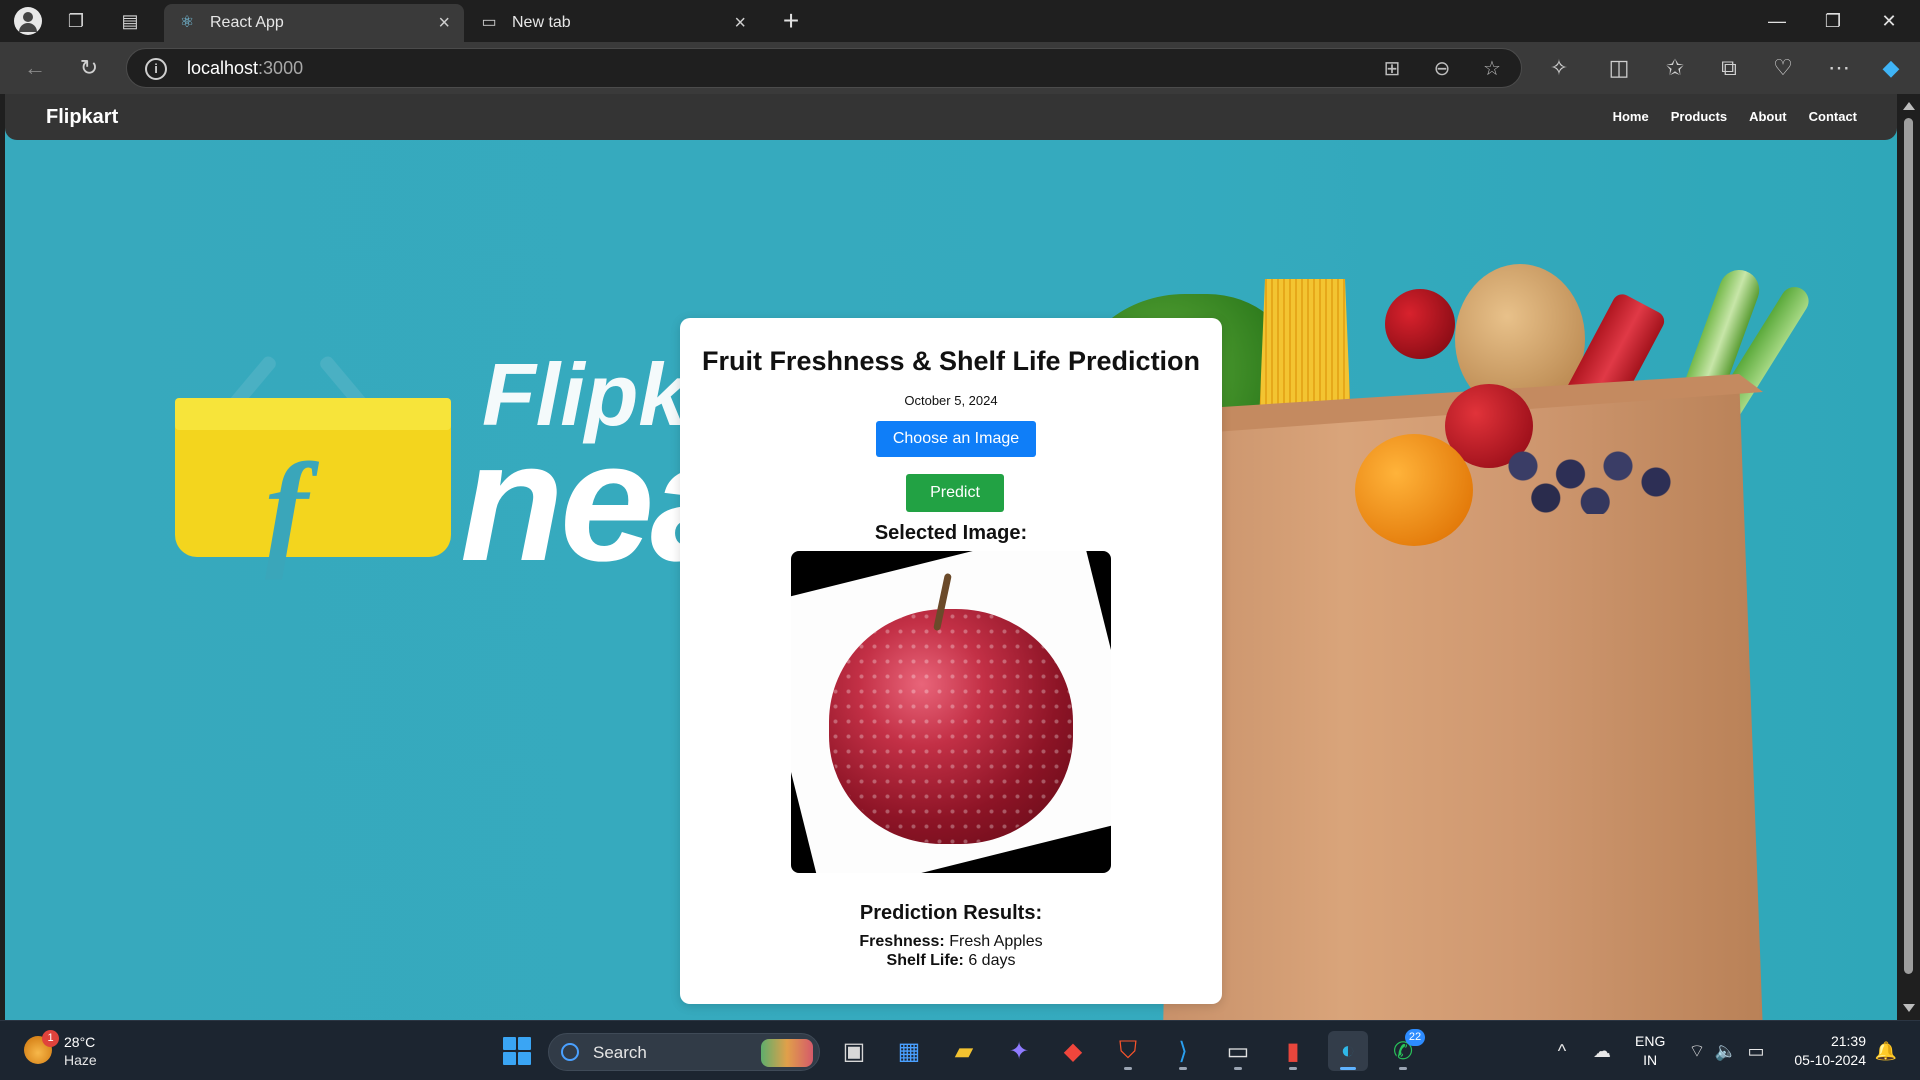 The image size is (1920, 1080). I want to click on shelf-life-result: Shelf Life: 6 days, so click(951, 961).